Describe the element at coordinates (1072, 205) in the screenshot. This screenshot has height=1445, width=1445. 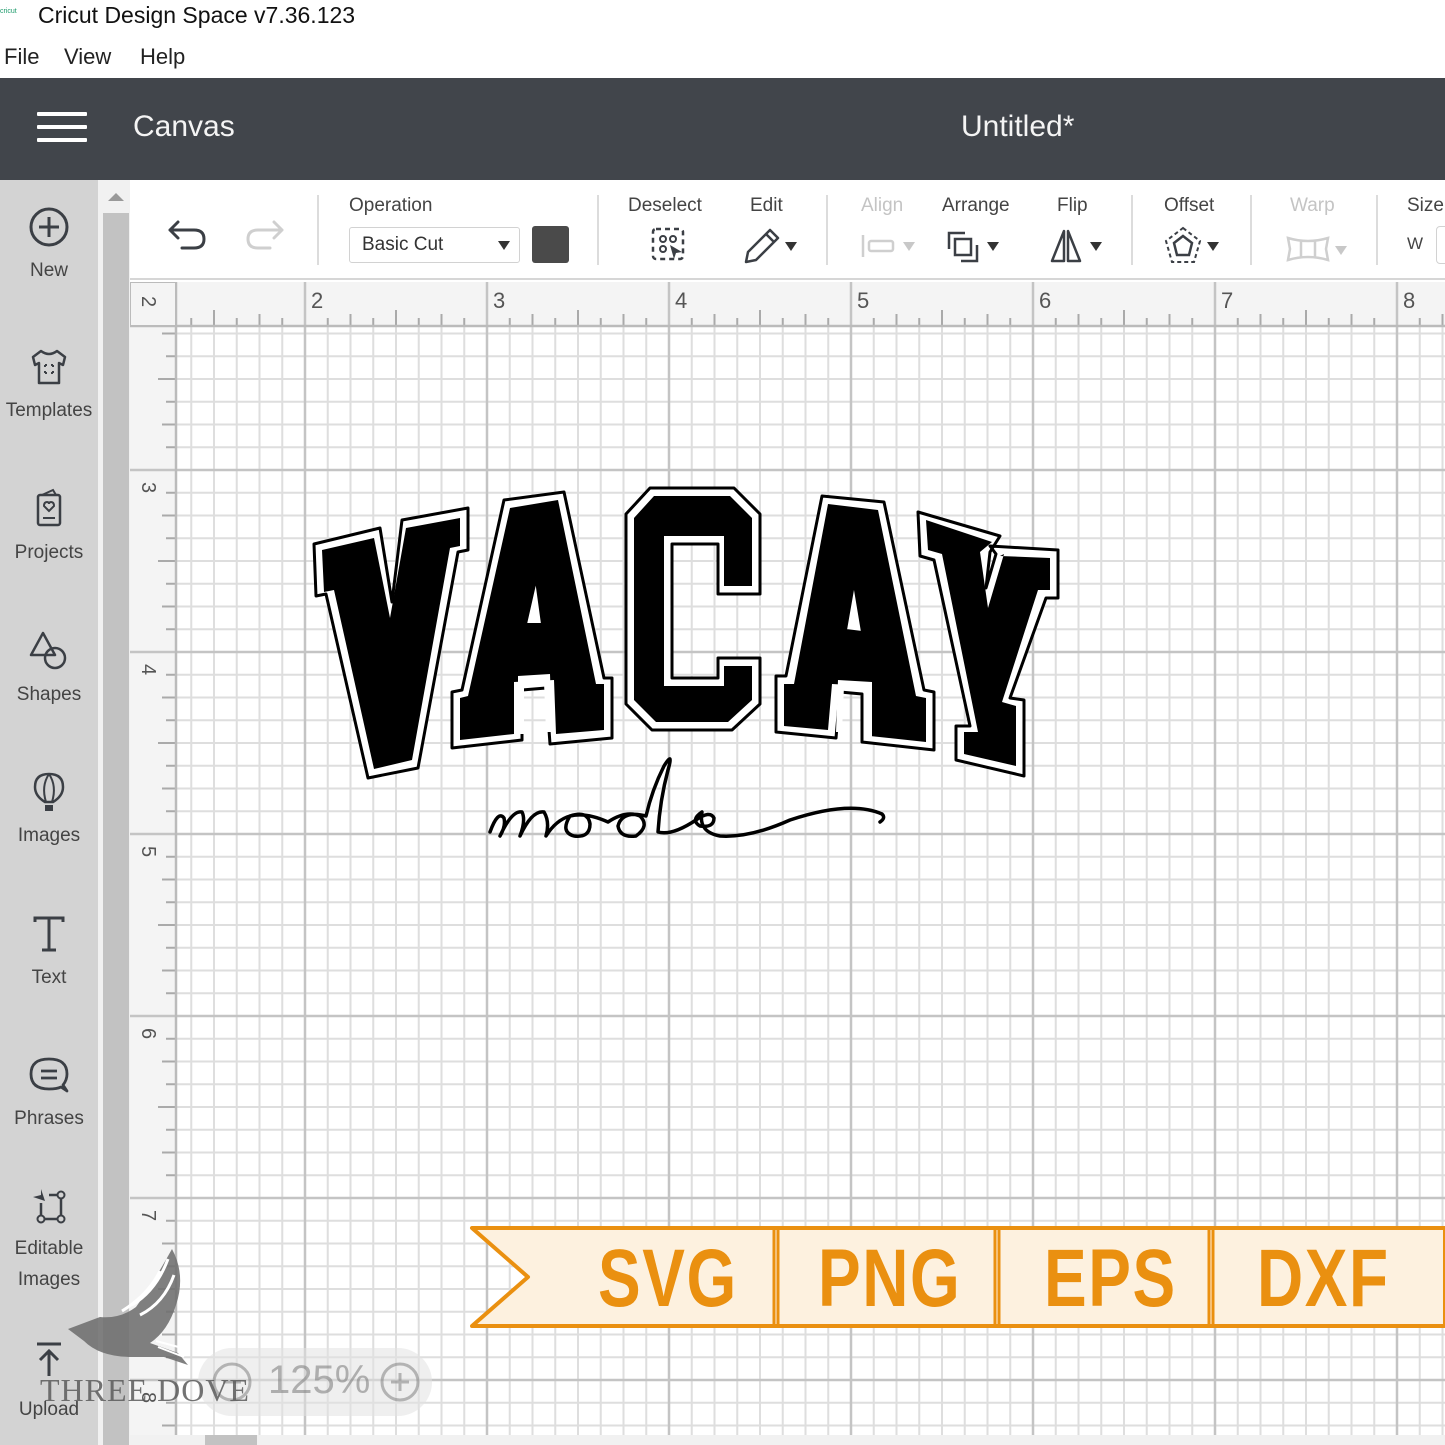
I see `flip-label: Flip` at that location.